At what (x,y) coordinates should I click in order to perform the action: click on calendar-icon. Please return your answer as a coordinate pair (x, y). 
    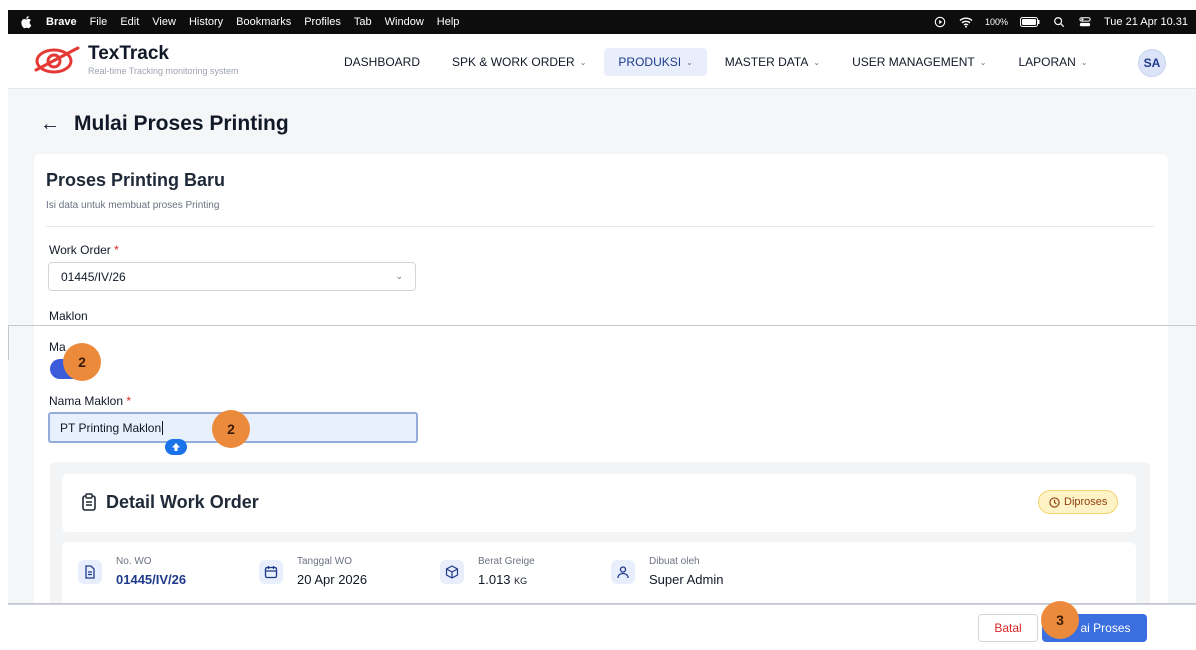
    Looking at the image, I should click on (271, 572).